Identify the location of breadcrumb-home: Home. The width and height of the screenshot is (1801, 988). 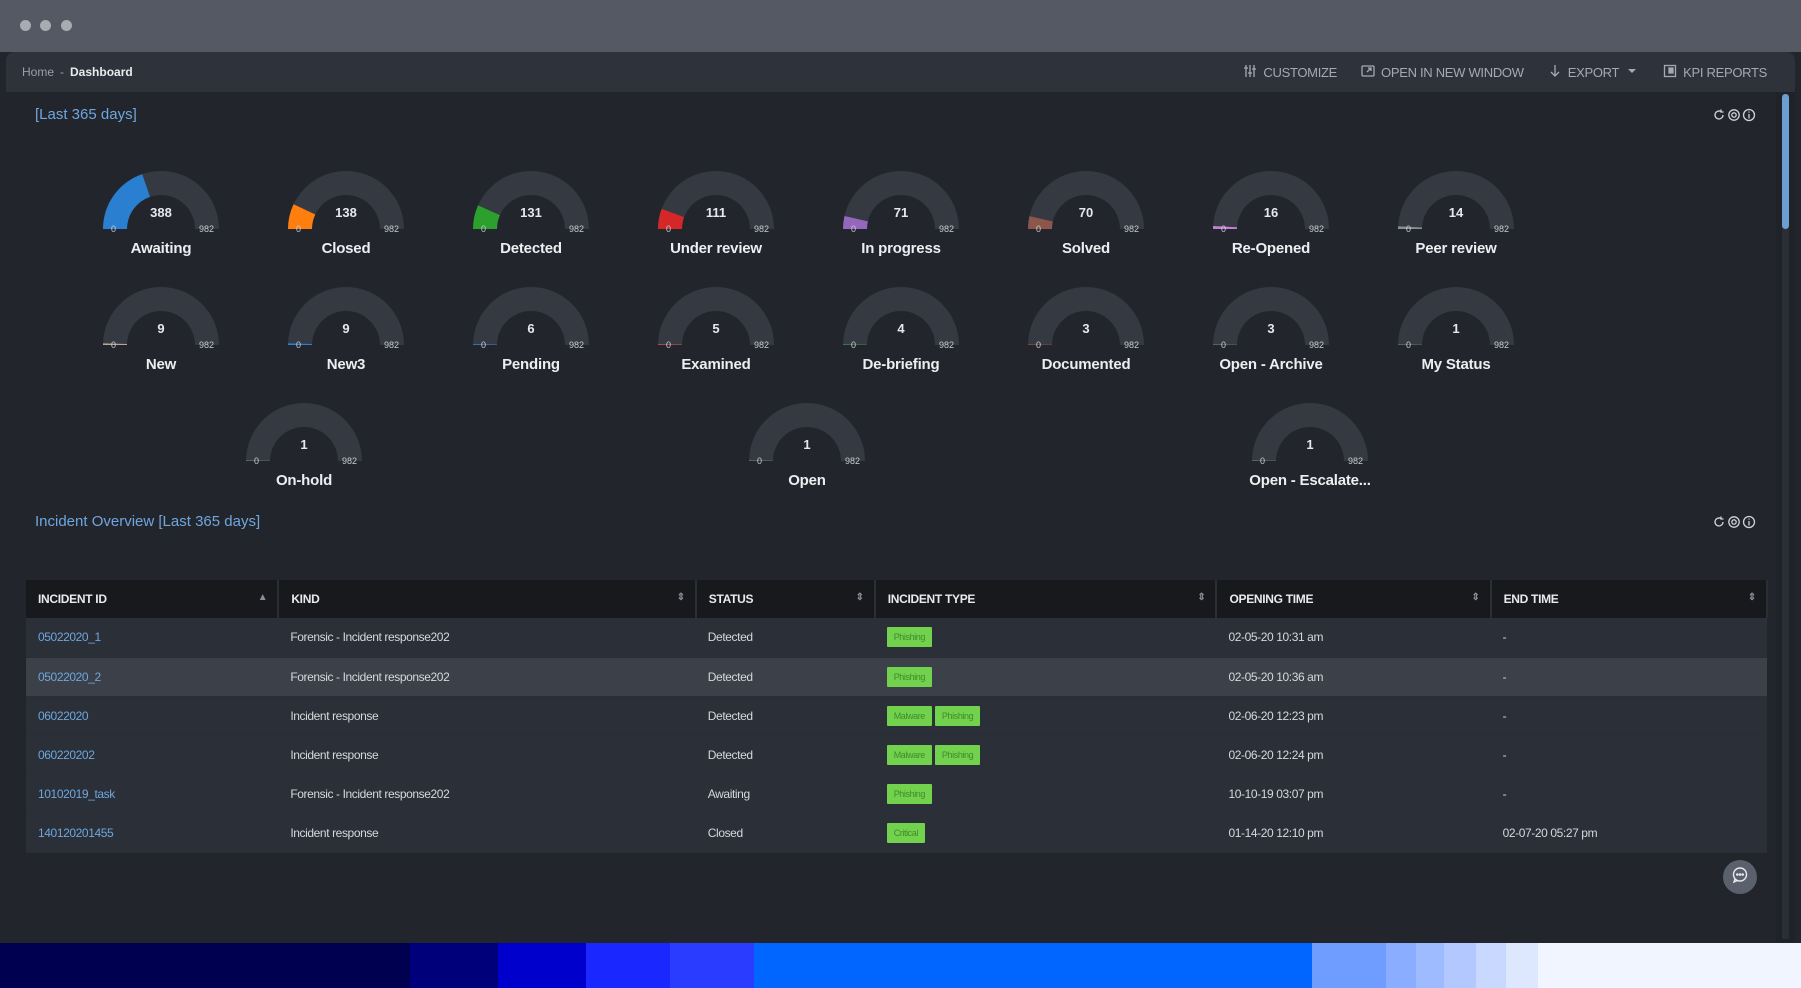
(38, 72).